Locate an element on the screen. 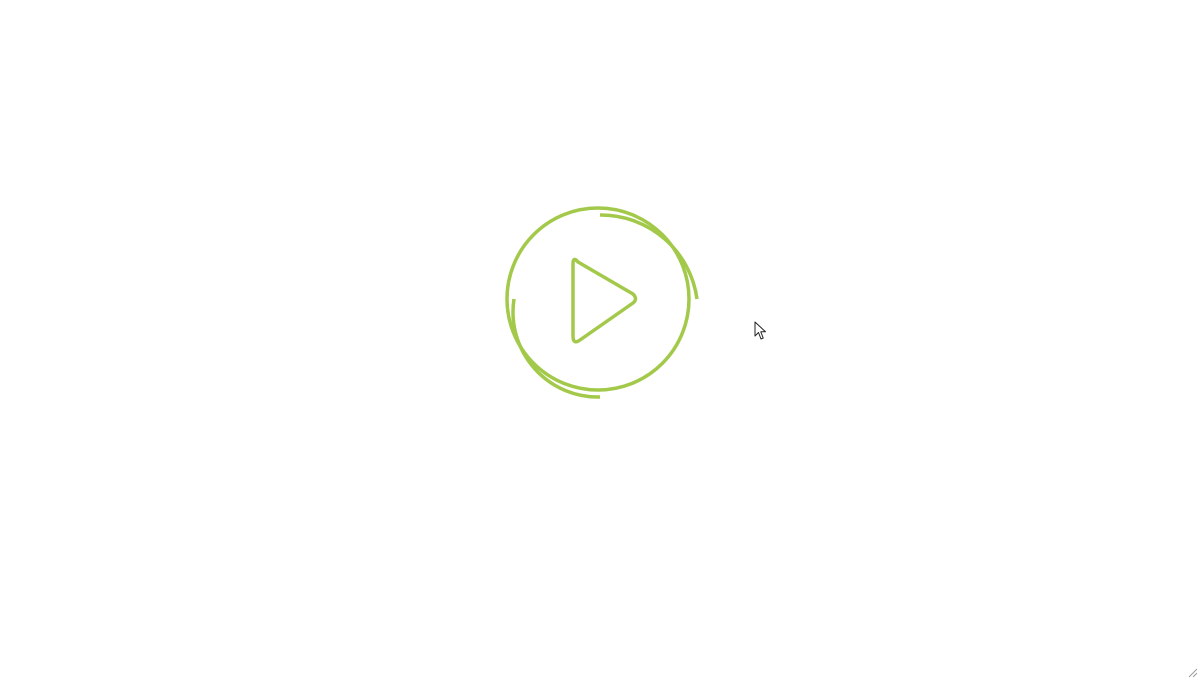  play-triangle is located at coordinates (604, 300).